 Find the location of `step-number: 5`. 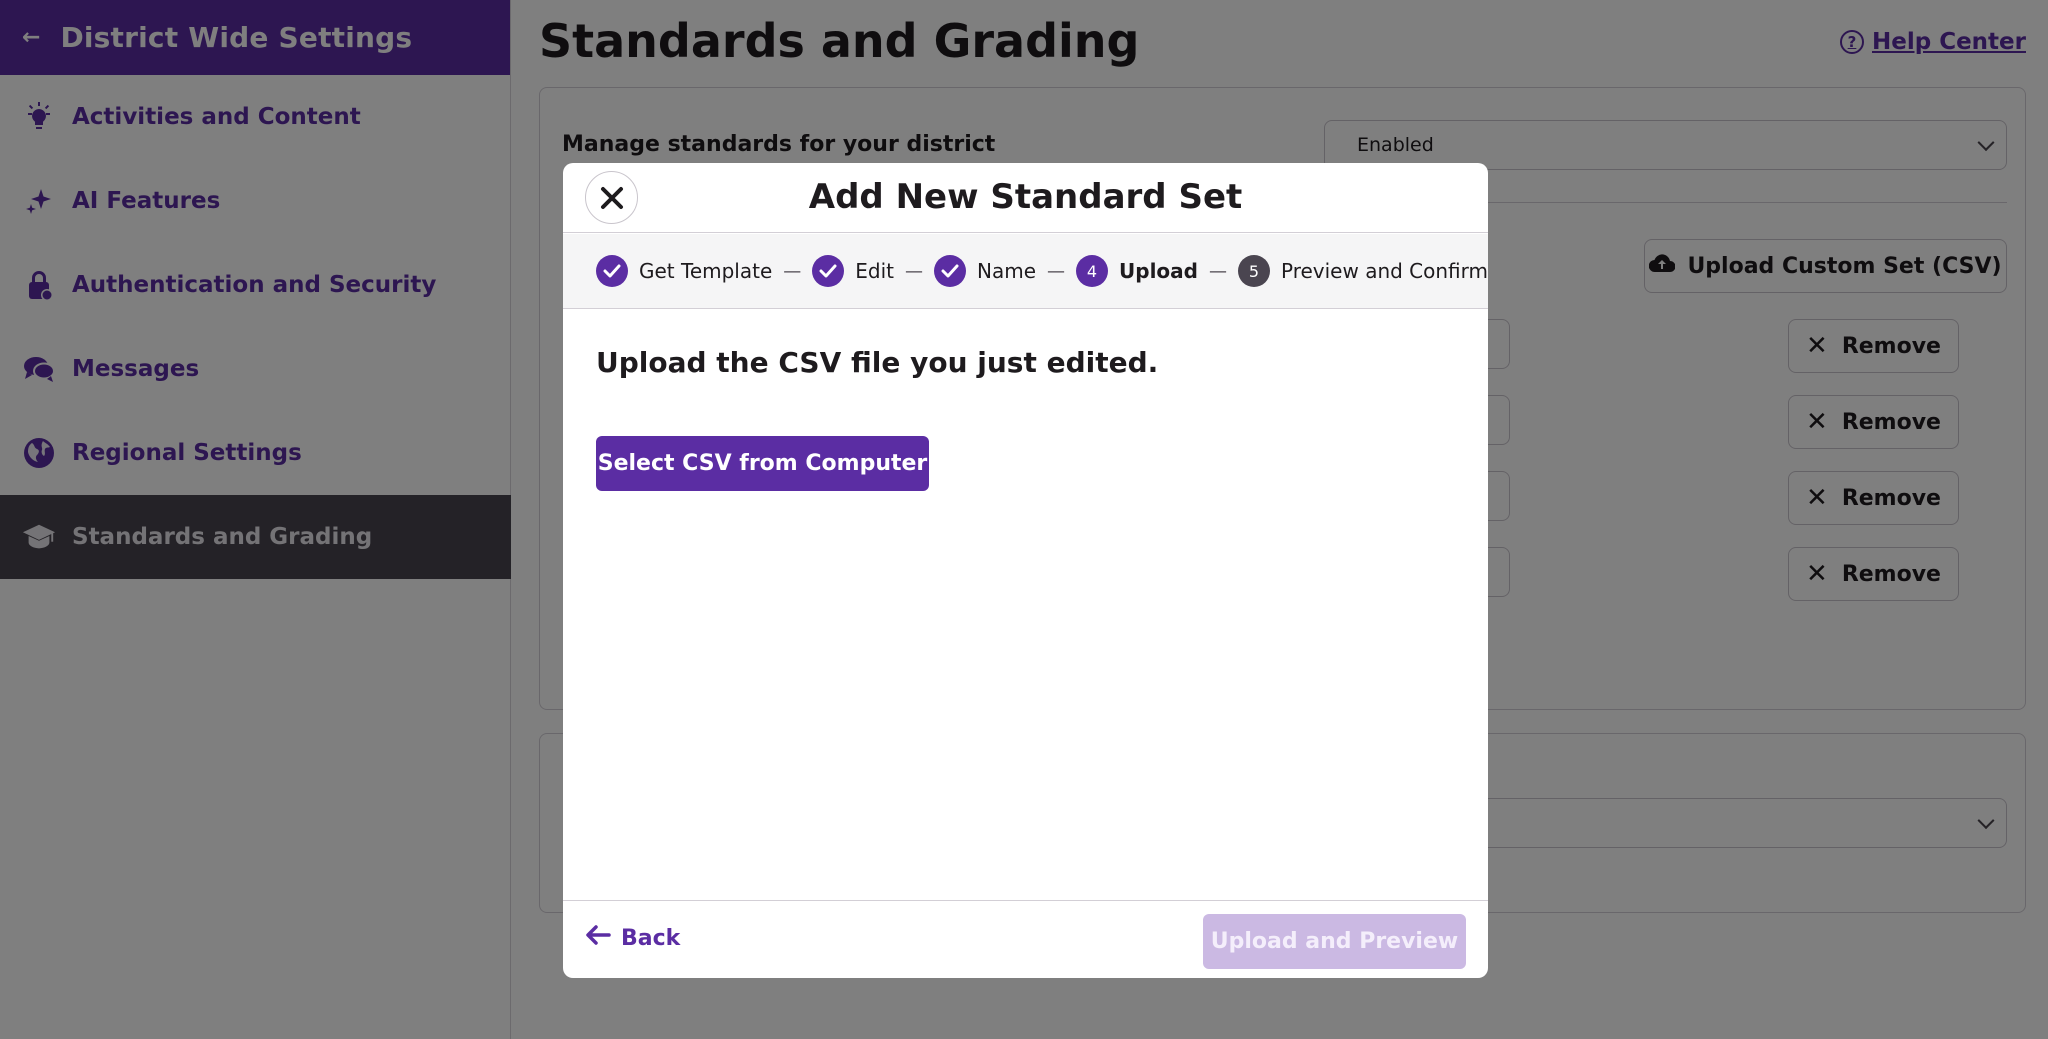

step-number: 5 is located at coordinates (1253, 271).